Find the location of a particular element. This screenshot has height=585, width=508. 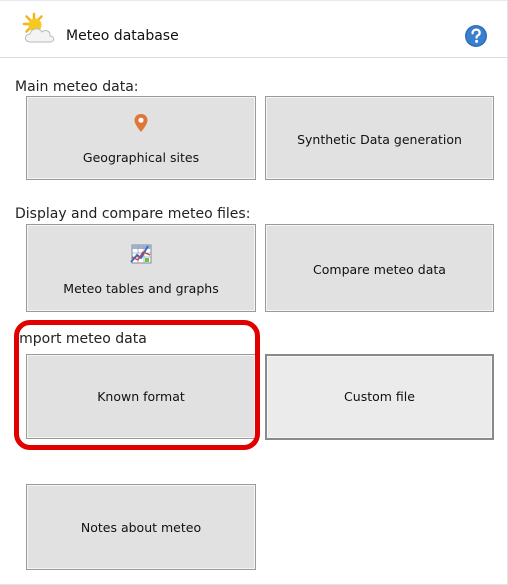

custom-file-label: Custom file is located at coordinates (379, 396).